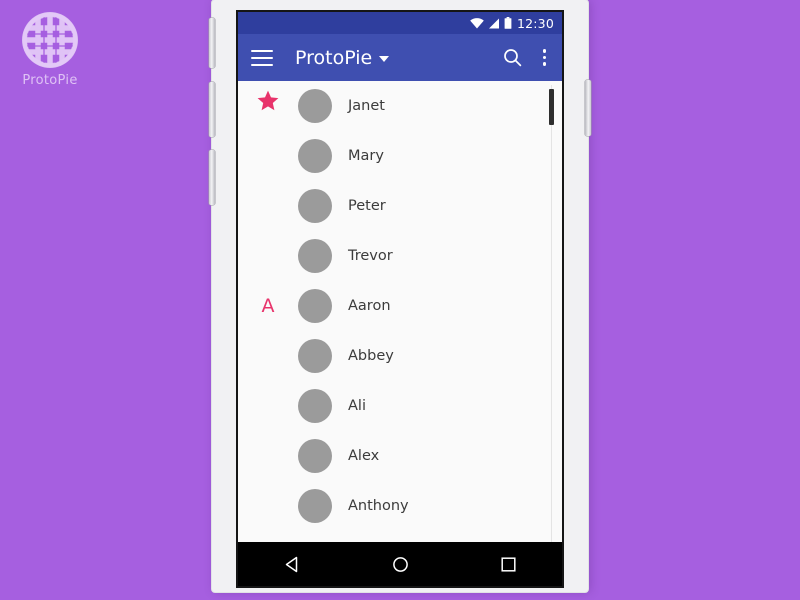 Image resolution: width=800 pixels, height=600 pixels. I want to click on volume-up-button, so click(212, 43).